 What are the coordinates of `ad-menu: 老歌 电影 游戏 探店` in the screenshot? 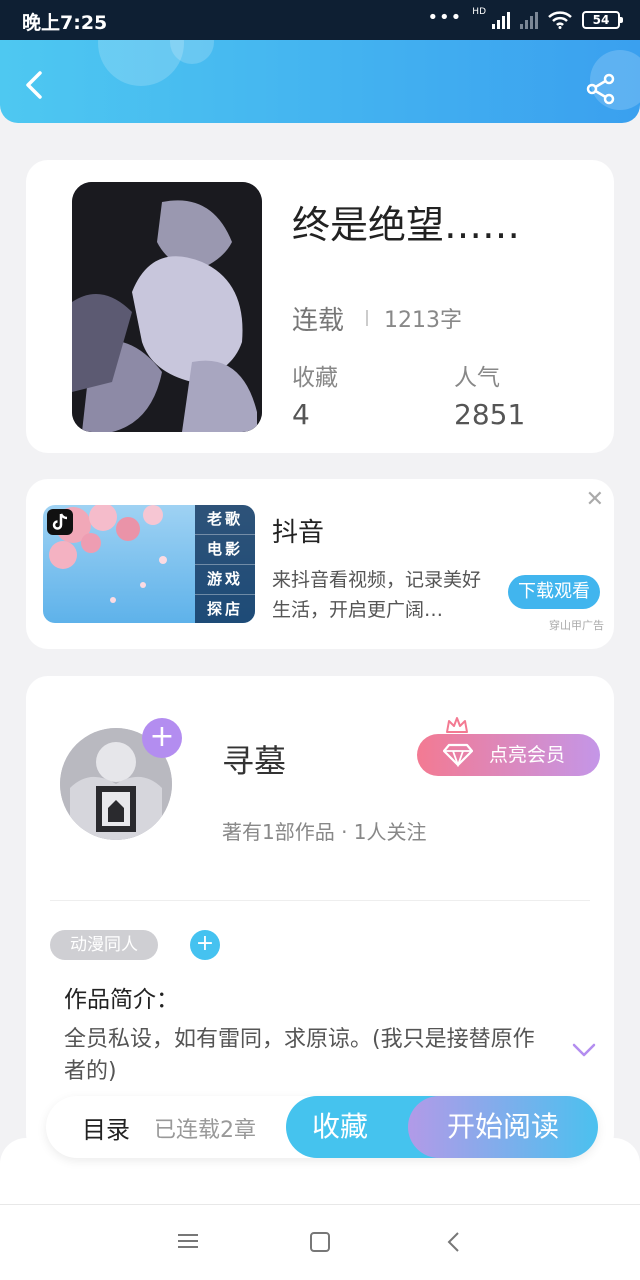 It's located at (225, 564).